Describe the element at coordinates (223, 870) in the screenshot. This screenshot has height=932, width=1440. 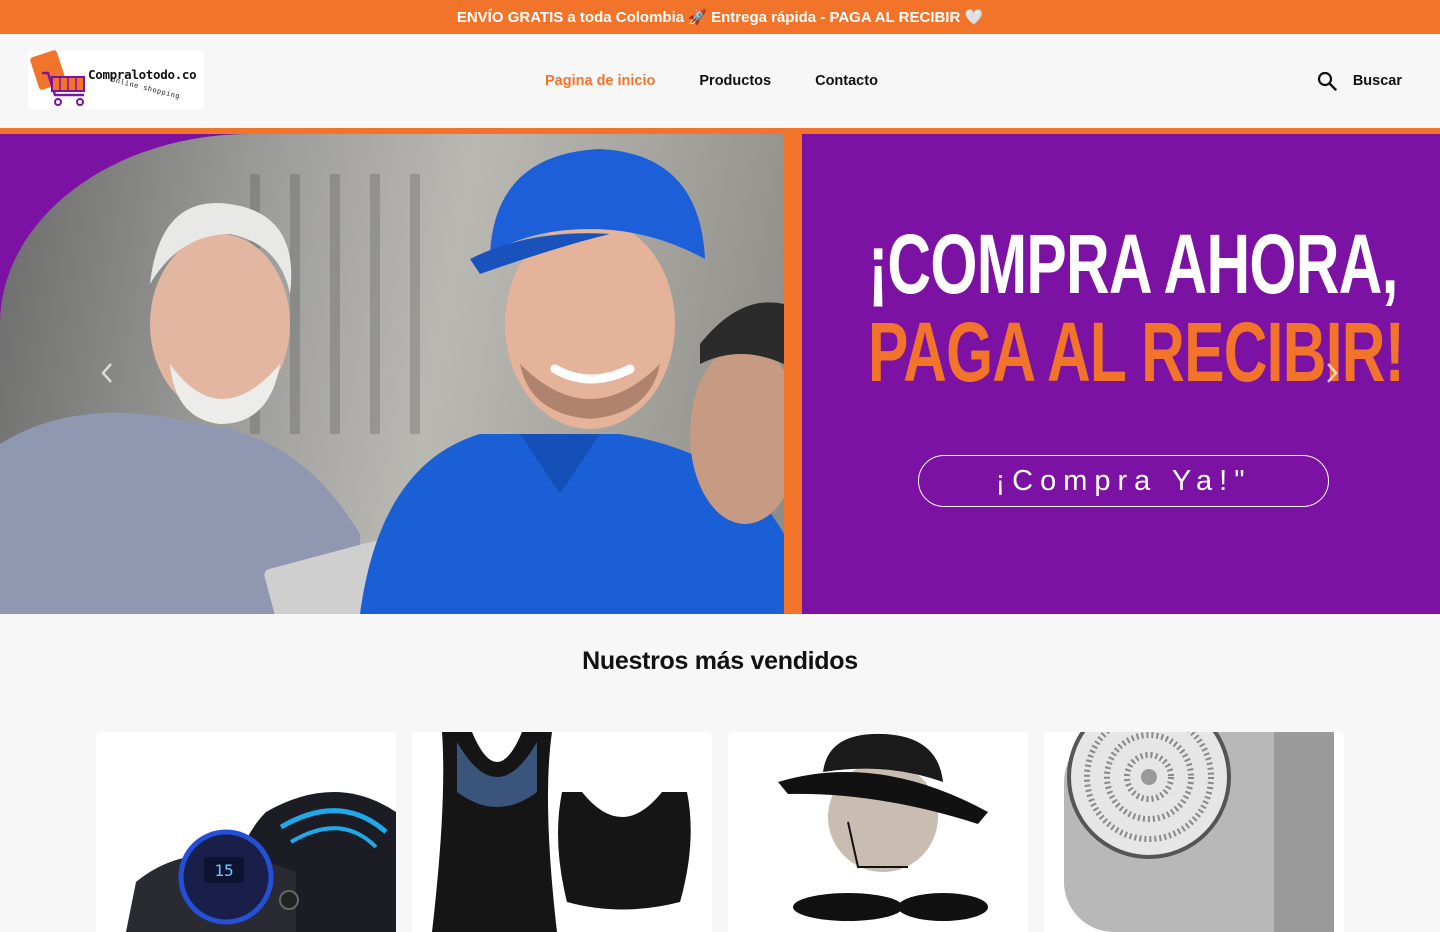
I see `svg-text: 15` at that location.